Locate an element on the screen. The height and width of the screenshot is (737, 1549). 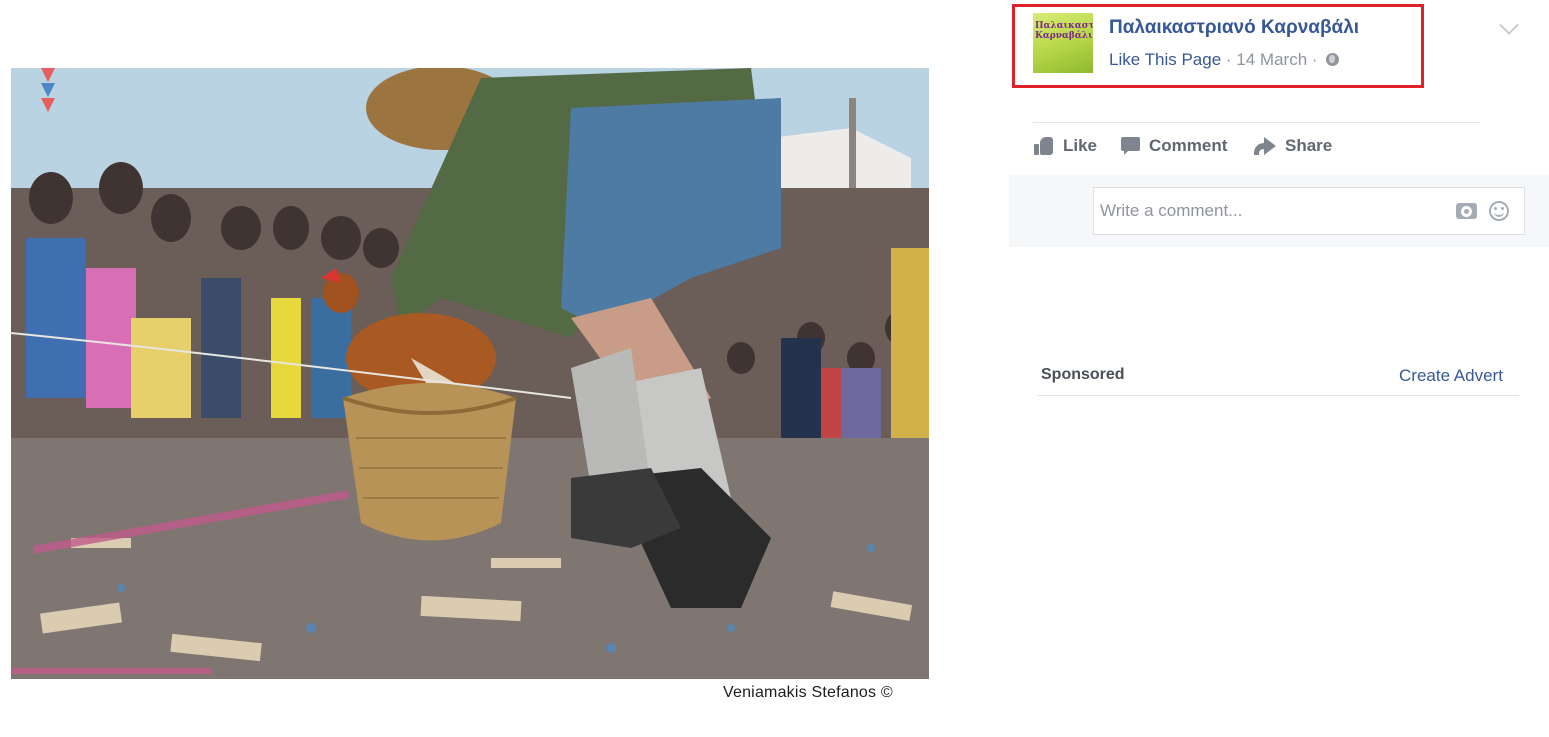
page-avatar: Παλαικαστριανό Καρναβάλι is located at coordinates (1063, 43).